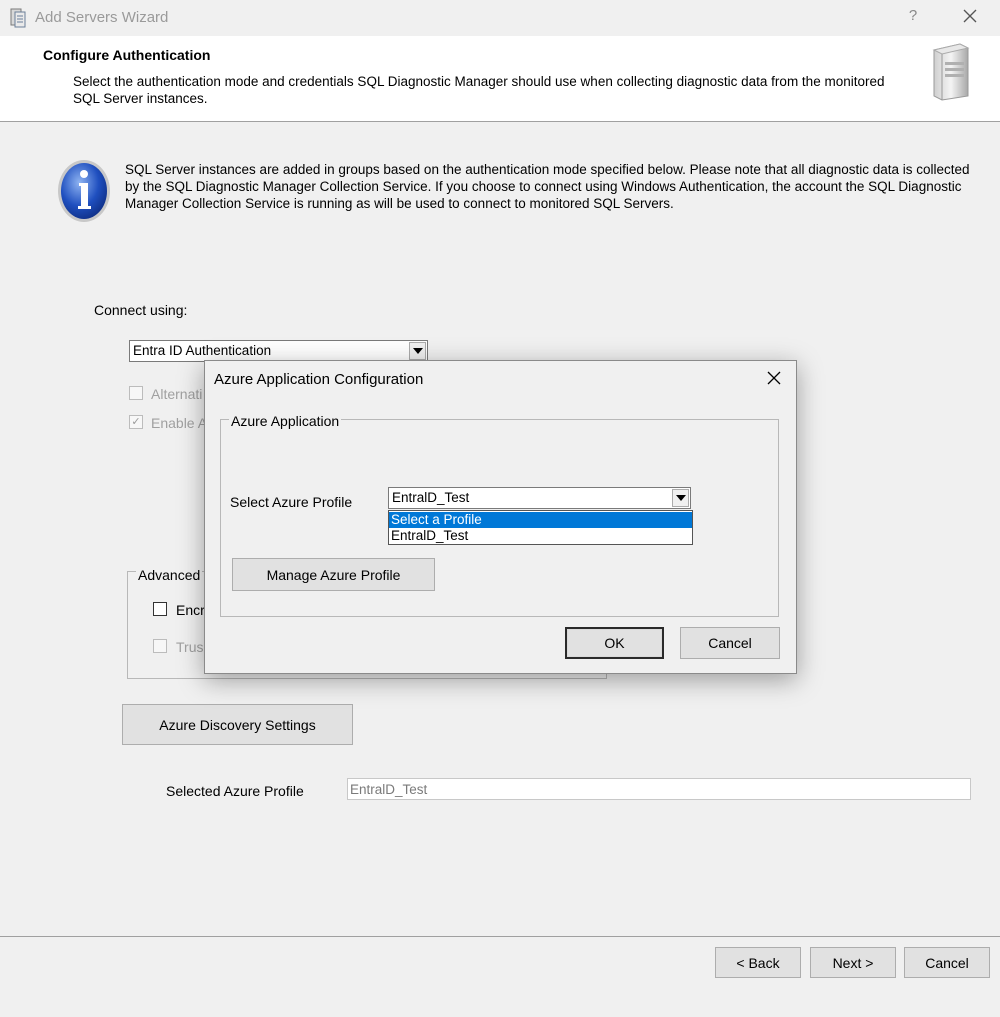  I want to click on trust-checkbox-label: Trus, so click(190, 647).